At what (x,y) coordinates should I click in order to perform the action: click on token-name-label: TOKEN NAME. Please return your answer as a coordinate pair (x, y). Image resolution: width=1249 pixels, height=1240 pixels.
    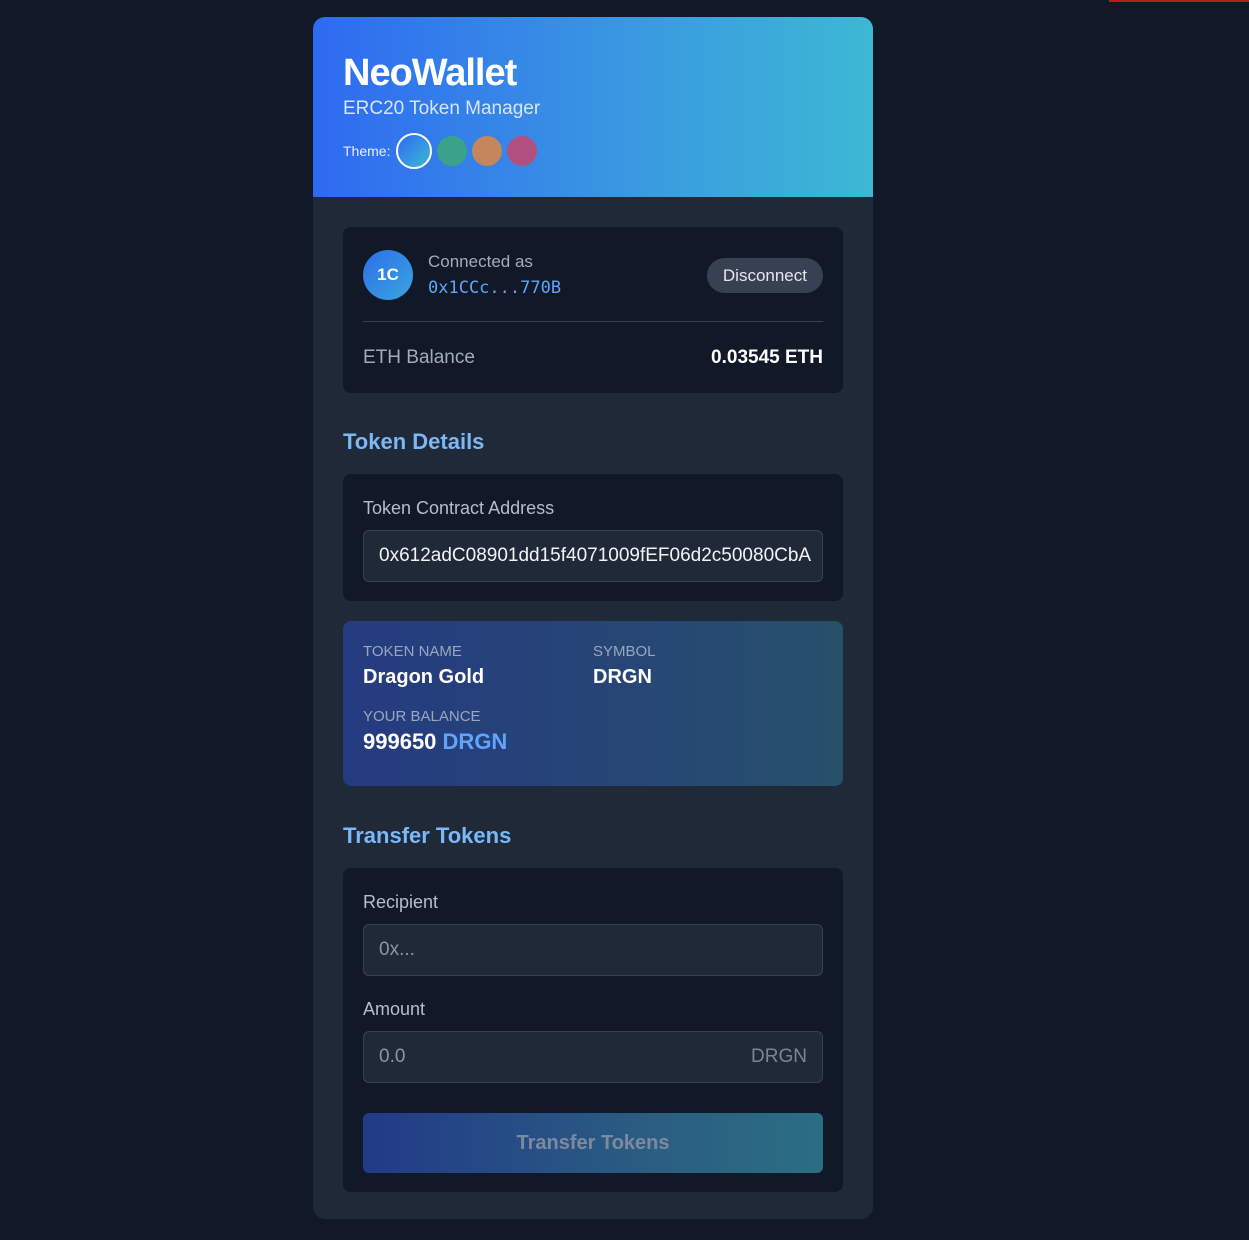
    Looking at the image, I should click on (412, 651).